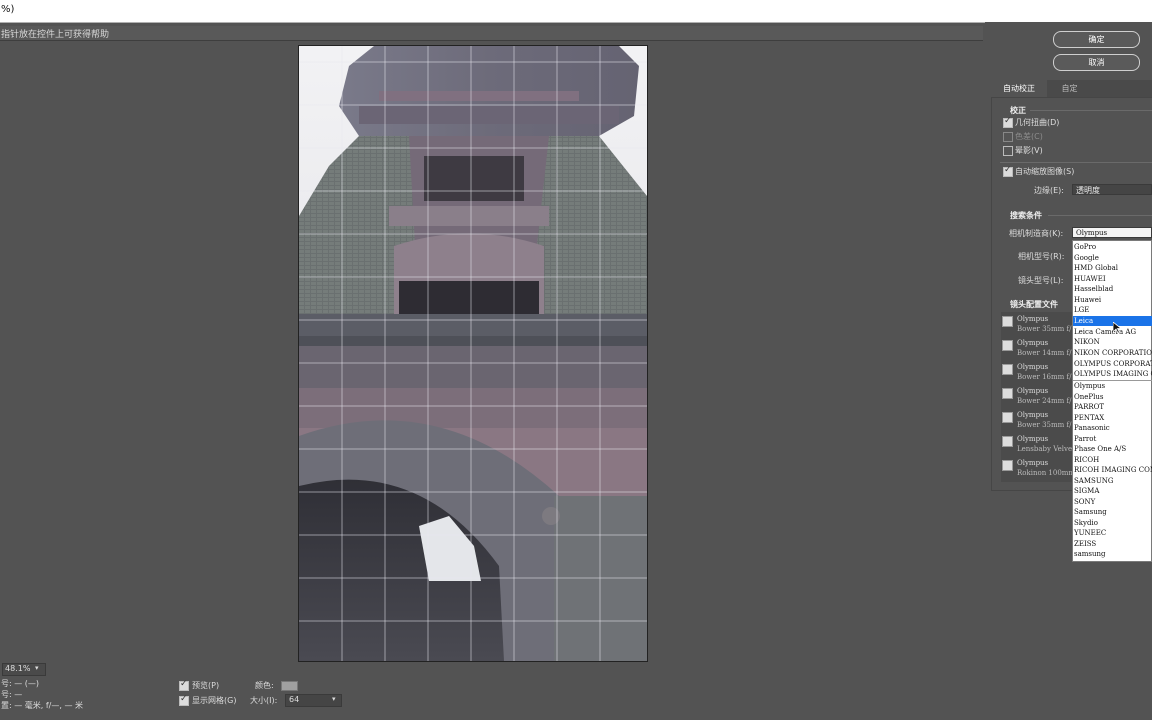 The width and height of the screenshot is (1152, 720). I want to click on dropdown-option: ZEISS, so click(1112, 544).